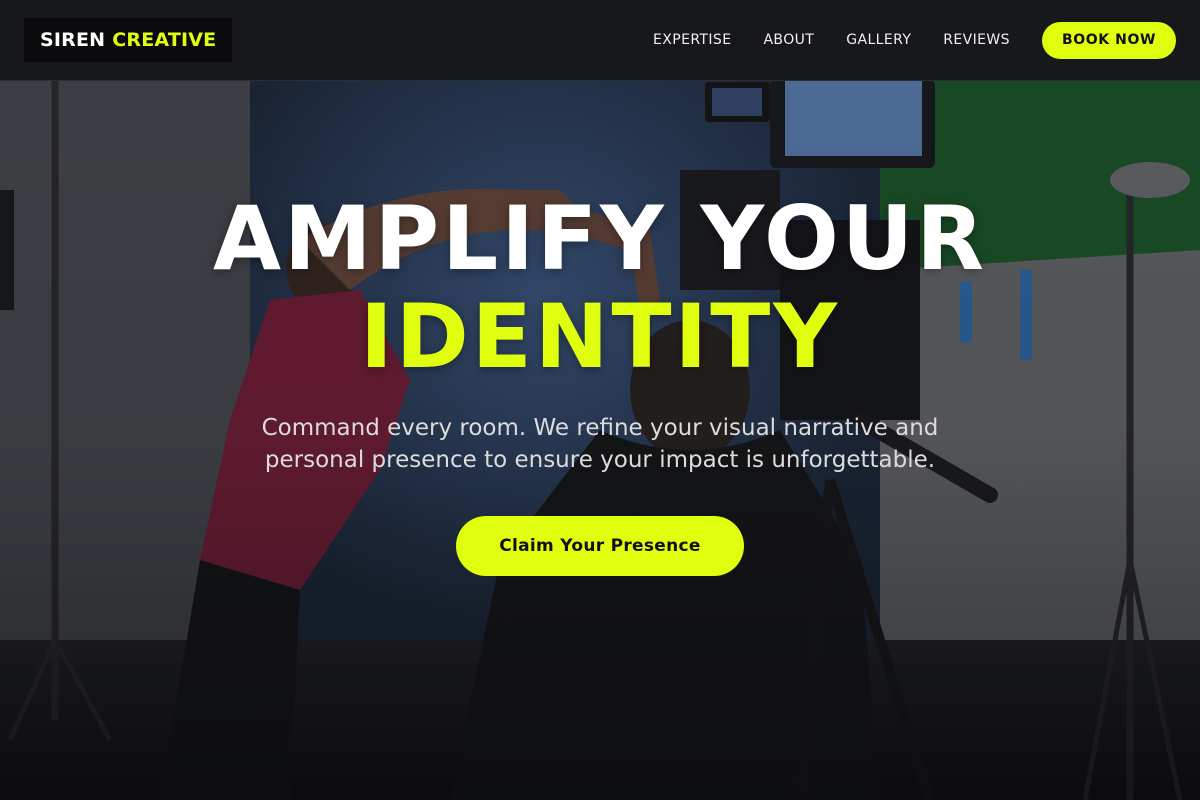 The width and height of the screenshot is (1200, 800). What do you see at coordinates (976, 40) in the screenshot?
I see `nav-link-reviews: REVIEWS` at bounding box center [976, 40].